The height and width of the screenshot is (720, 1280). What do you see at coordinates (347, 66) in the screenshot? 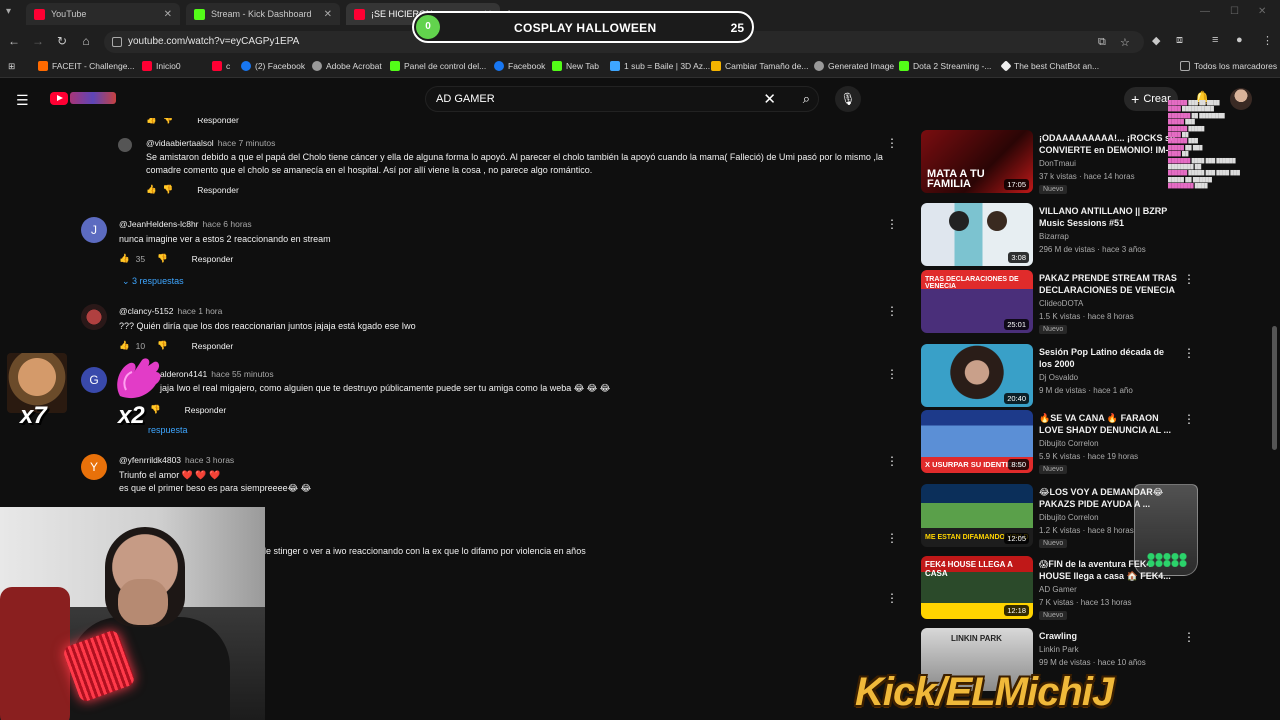
I see `bookmark-item: Adobe Acrobat` at bounding box center [347, 66].